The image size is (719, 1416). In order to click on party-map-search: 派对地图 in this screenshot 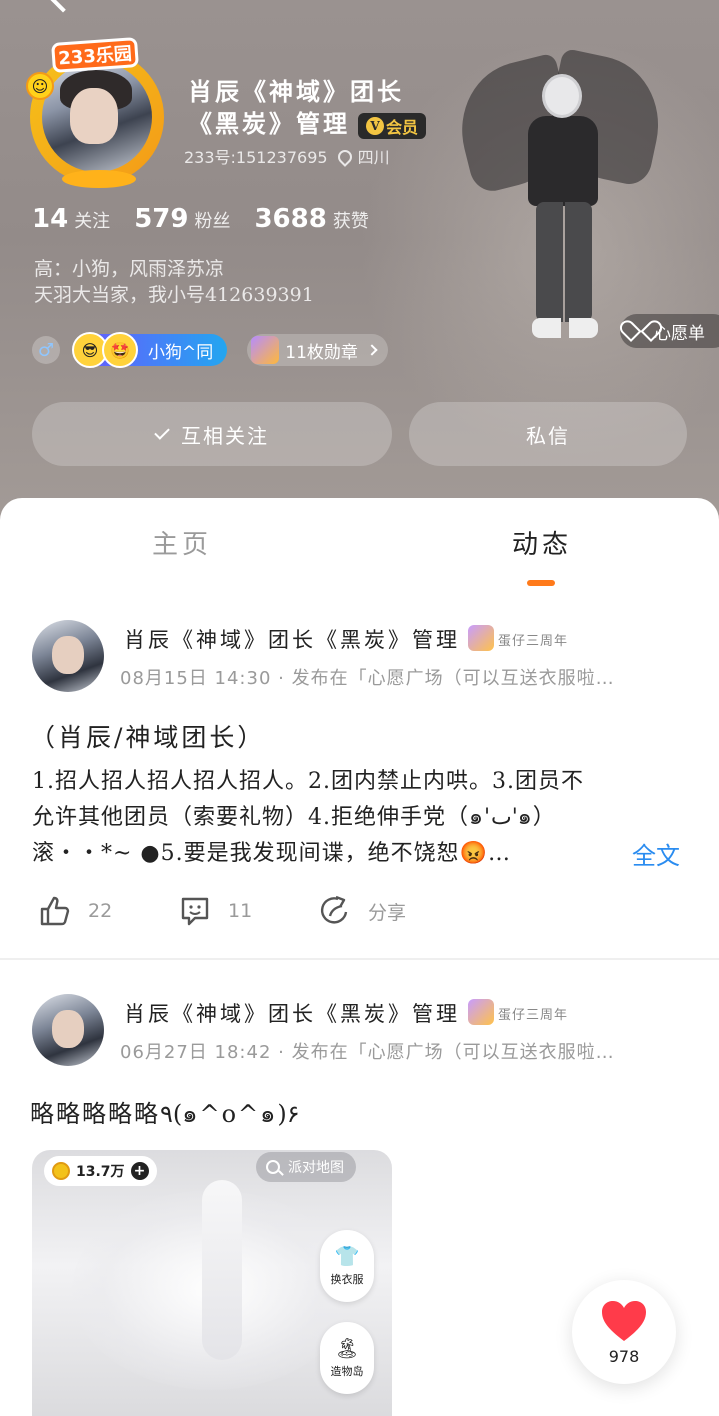, I will do `click(306, 1167)`.